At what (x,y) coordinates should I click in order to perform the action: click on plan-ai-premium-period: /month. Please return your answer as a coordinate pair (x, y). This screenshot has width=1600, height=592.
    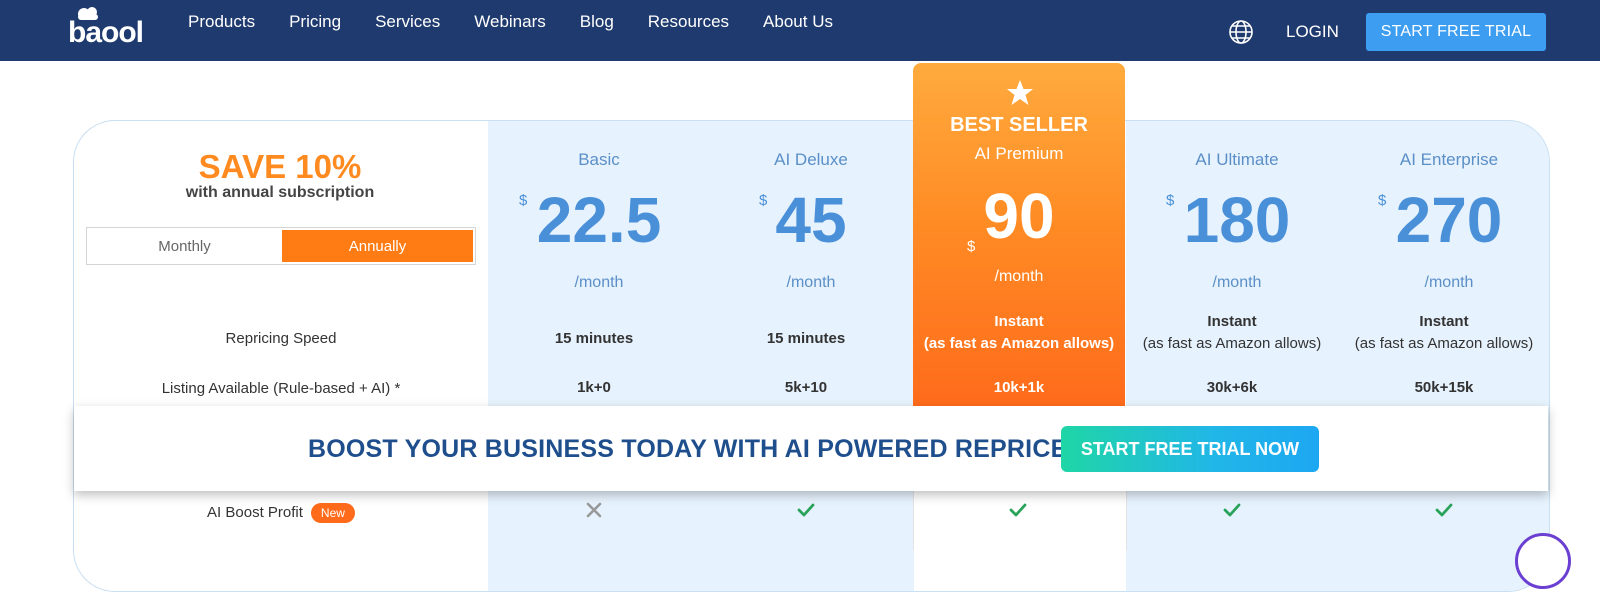
    Looking at the image, I should click on (1019, 276).